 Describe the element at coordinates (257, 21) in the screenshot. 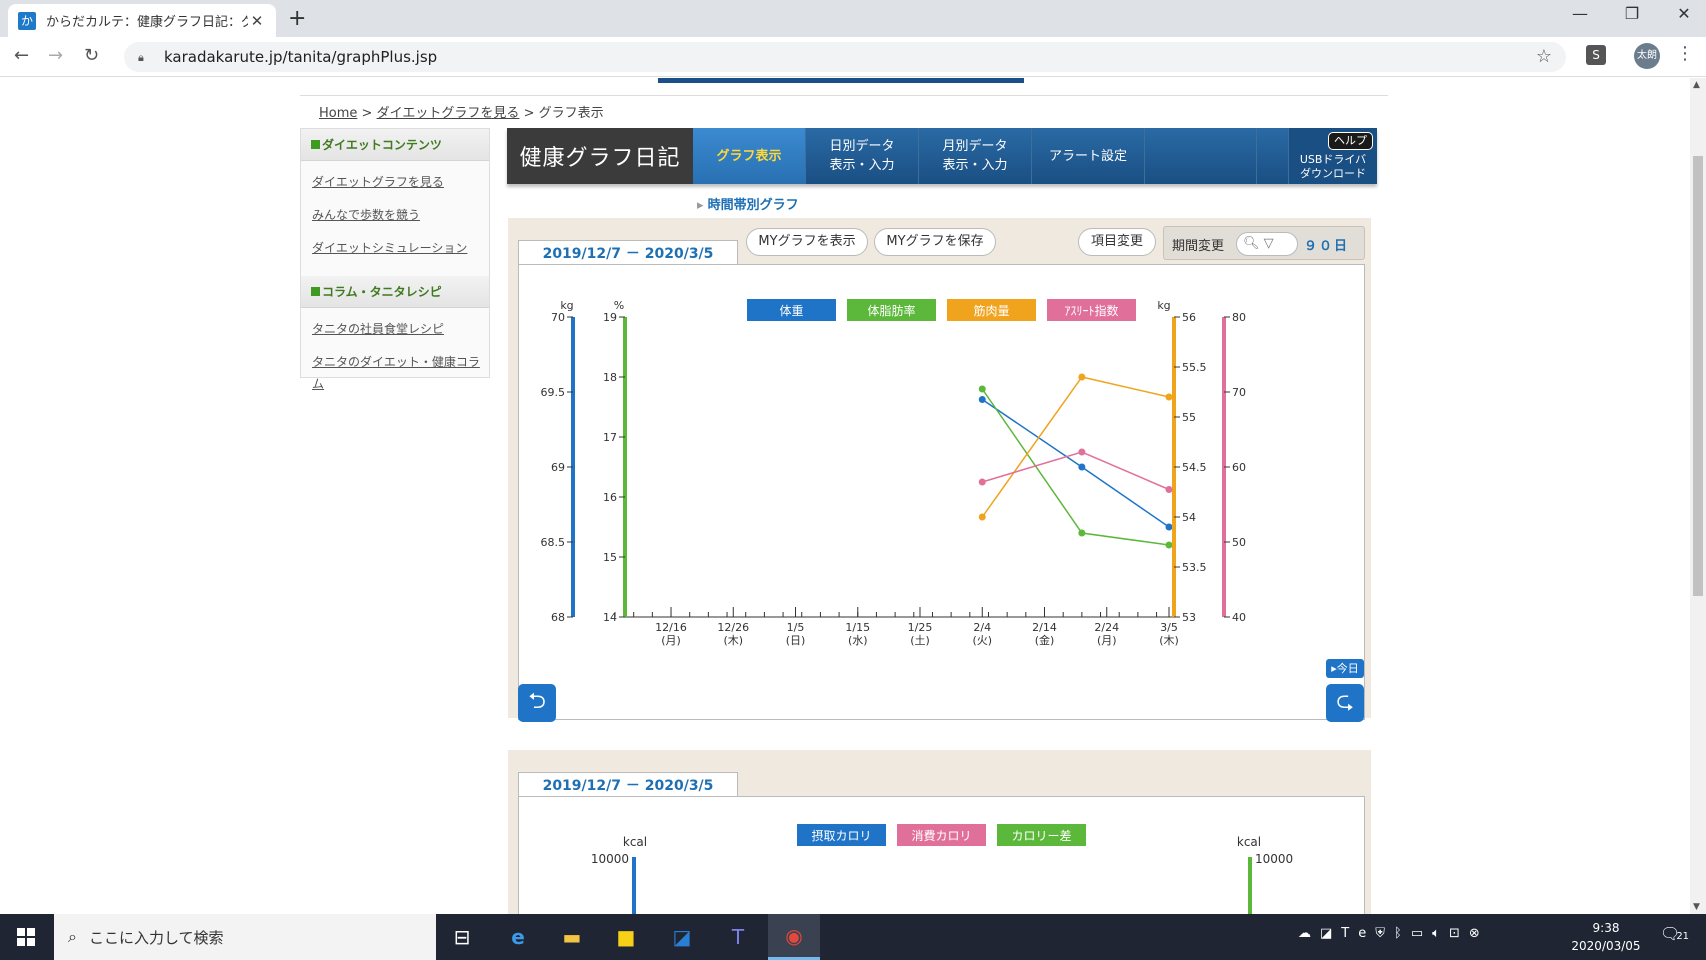

I see `close-tab-icon: ✕` at that location.